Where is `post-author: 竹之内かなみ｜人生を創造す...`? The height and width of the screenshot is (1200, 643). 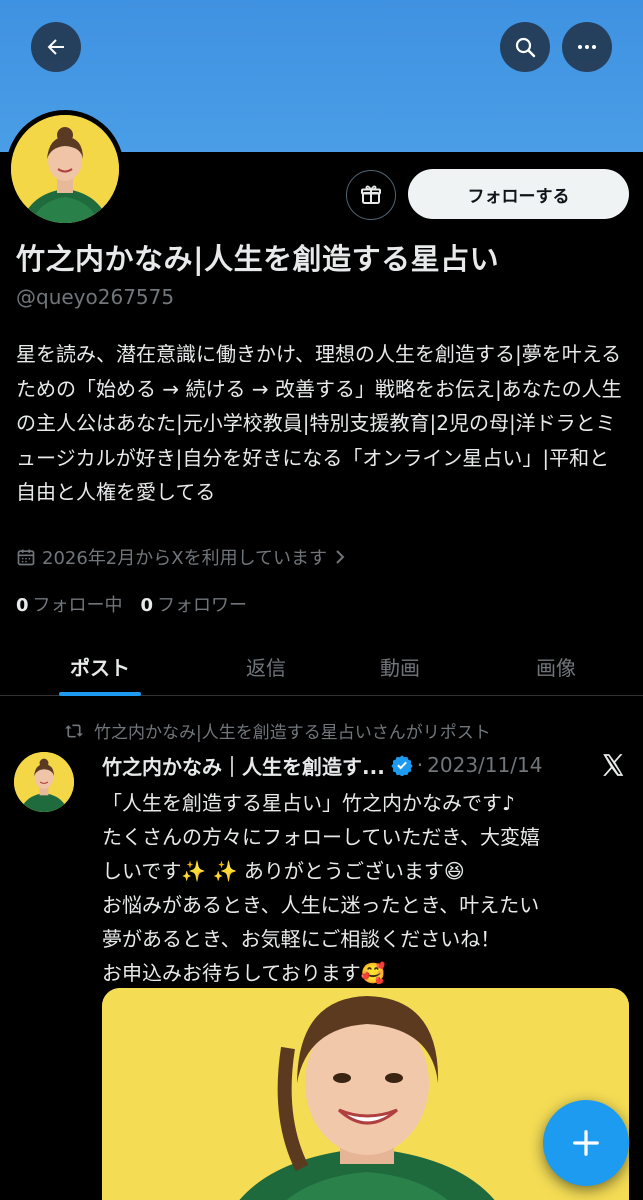 post-author: 竹之内かなみ｜人生を創造す... is located at coordinates (243, 765).